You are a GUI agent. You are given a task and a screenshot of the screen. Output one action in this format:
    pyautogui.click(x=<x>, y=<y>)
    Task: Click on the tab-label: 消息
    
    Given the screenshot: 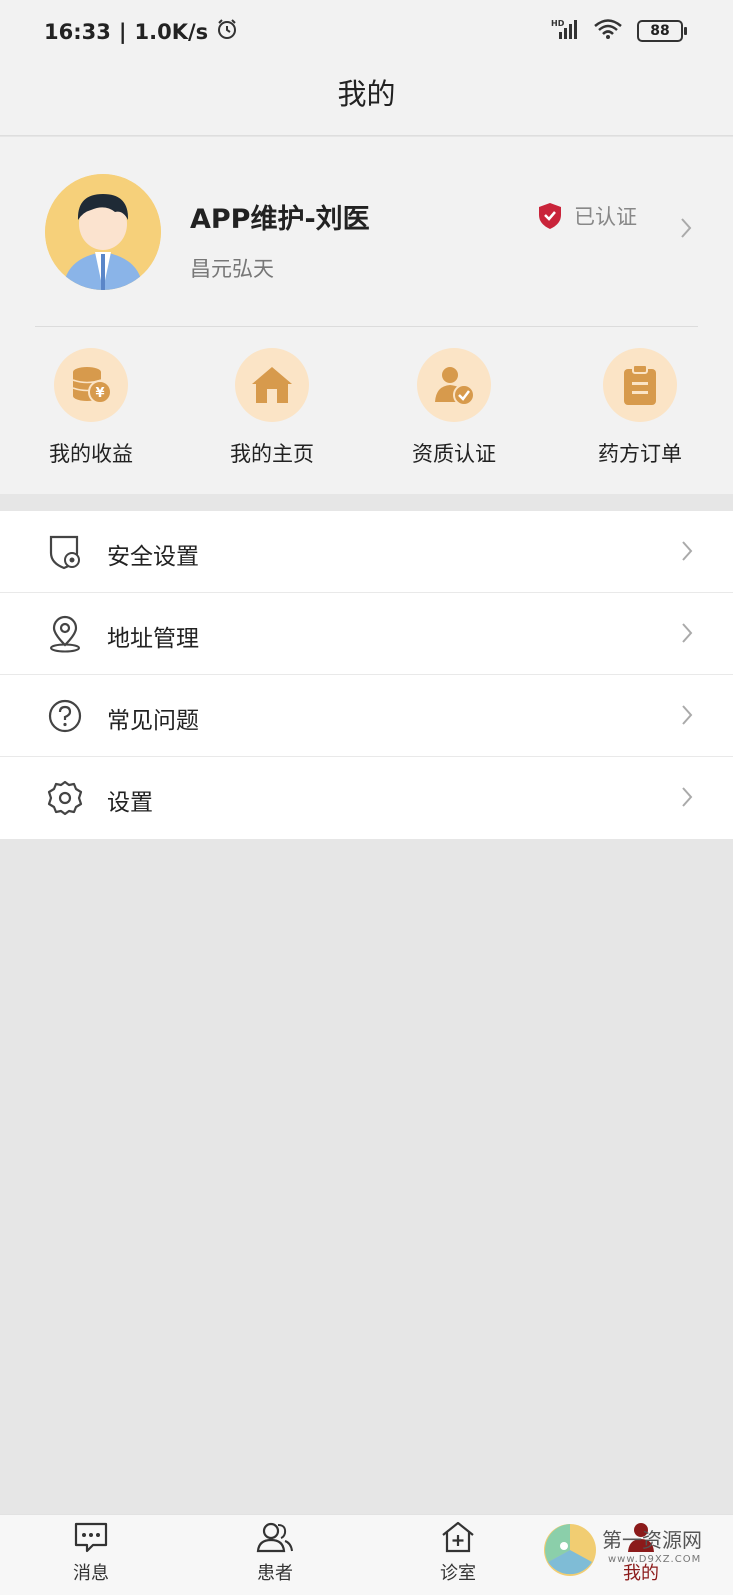 What is the action you would take?
    pyautogui.click(x=91, y=1573)
    